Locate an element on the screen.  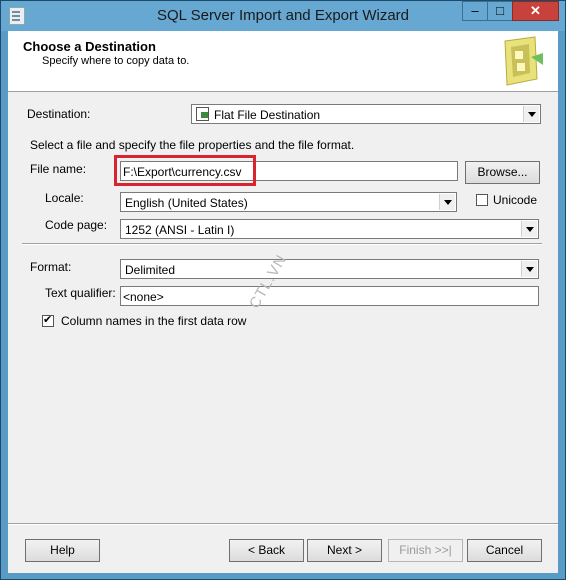
page-title: Choose a Destination is located at coordinates (89, 46).